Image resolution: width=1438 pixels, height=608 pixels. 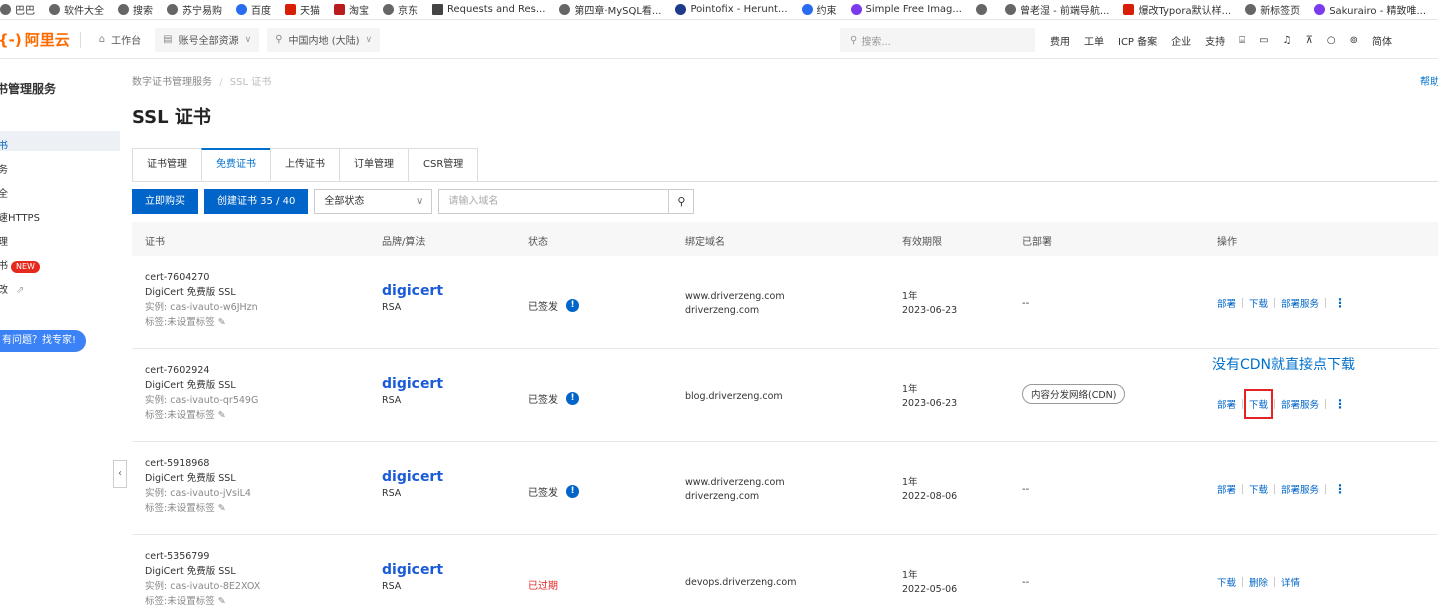 What do you see at coordinates (302, 9) in the screenshot?
I see `bookmark-item: 天猫` at bounding box center [302, 9].